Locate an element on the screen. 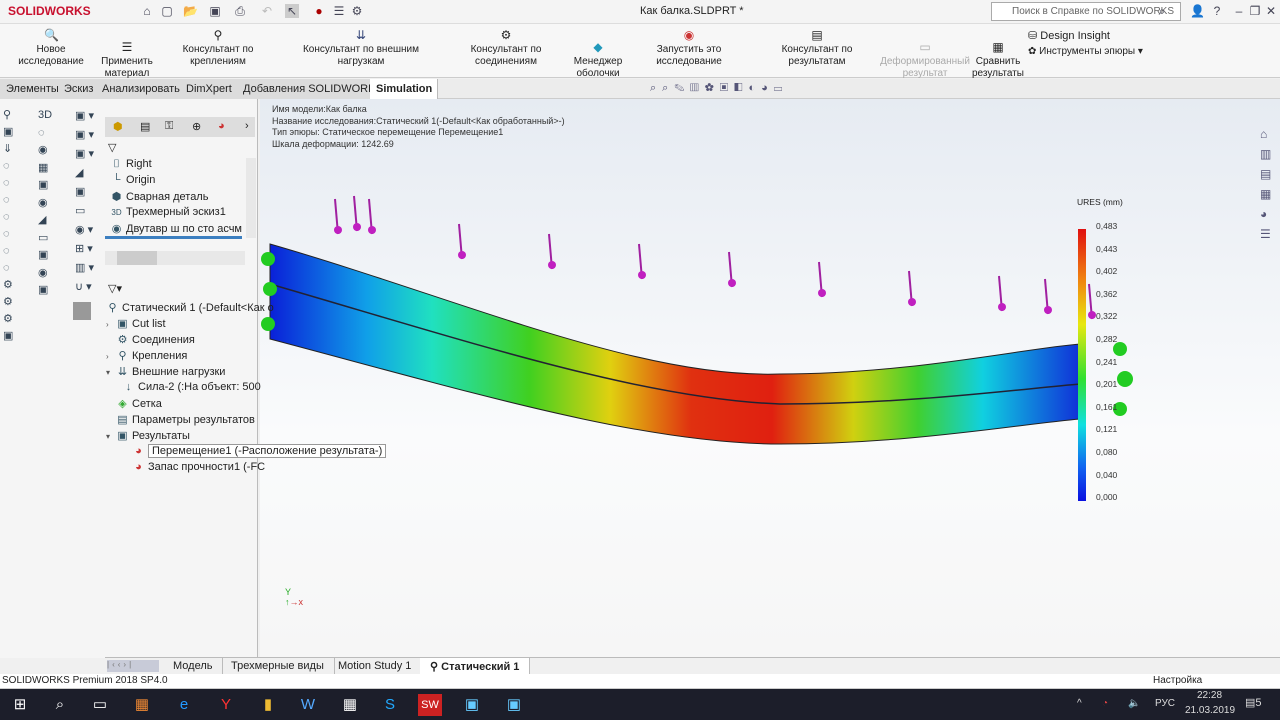 The width and height of the screenshot is (1280, 720). feature-manager-tab: ⬢ is located at coordinates (118, 126).